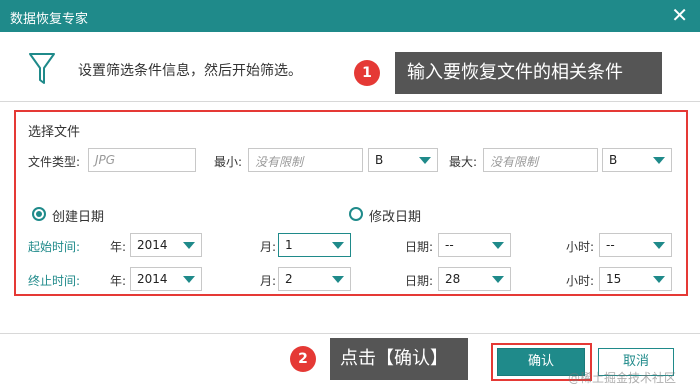 The width and height of the screenshot is (700, 390). What do you see at coordinates (449, 245) in the screenshot?
I see `start-day-value: --` at bounding box center [449, 245].